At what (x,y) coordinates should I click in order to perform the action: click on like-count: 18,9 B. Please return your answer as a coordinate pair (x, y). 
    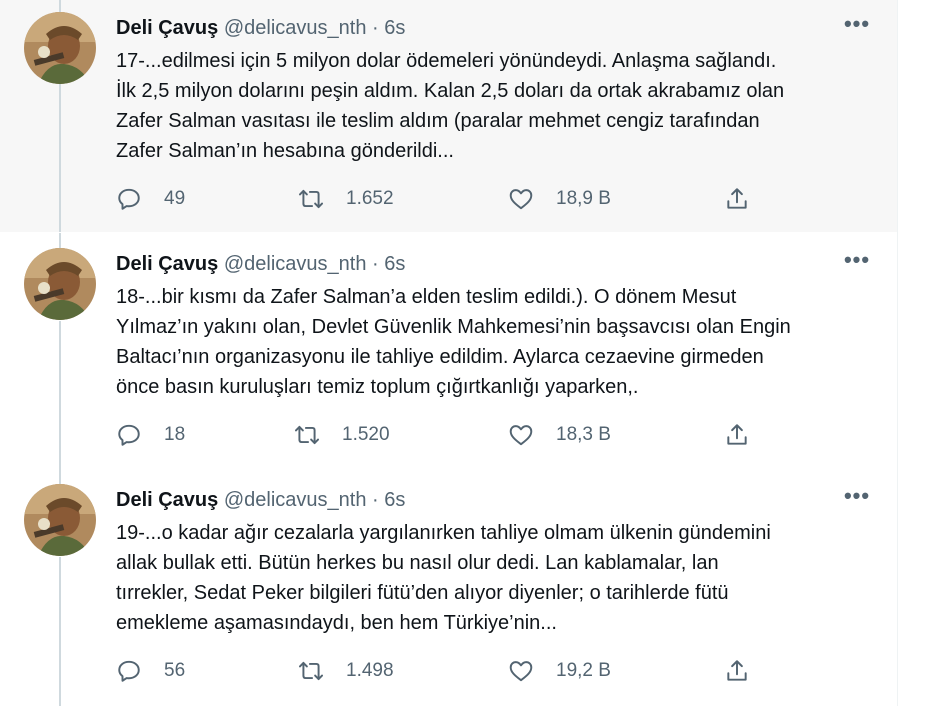
    Looking at the image, I should click on (583, 198).